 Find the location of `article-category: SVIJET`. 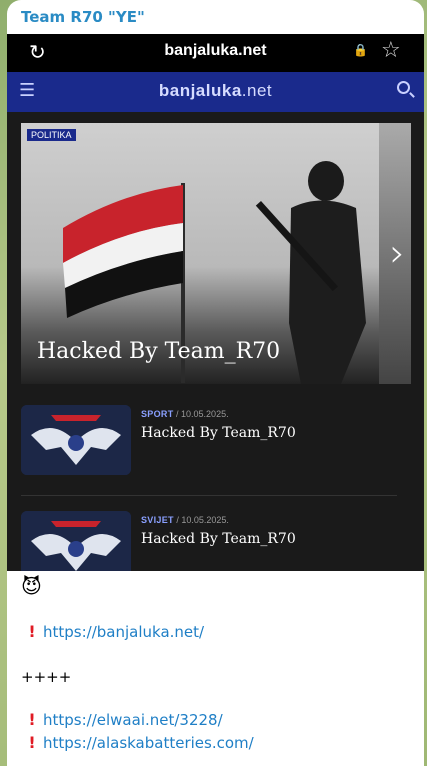

article-category: SVIJET is located at coordinates (157, 520).